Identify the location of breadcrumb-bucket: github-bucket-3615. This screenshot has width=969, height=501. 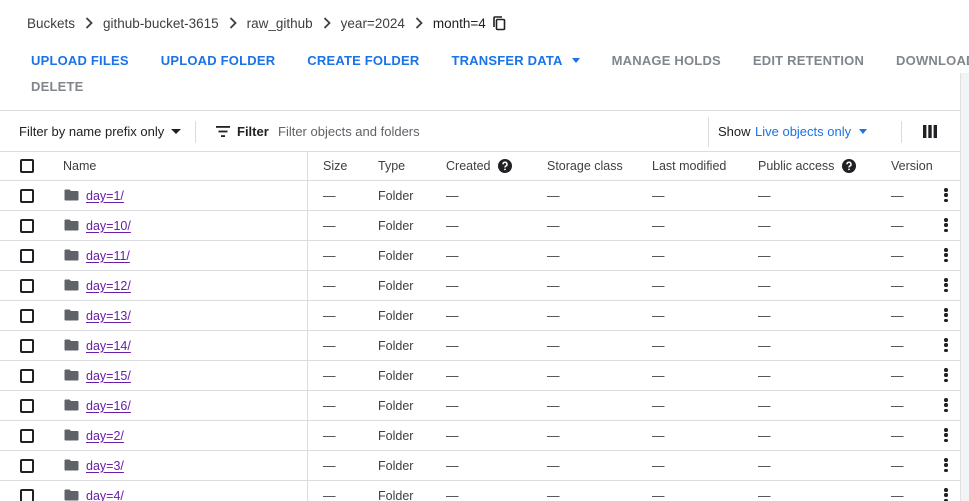
(161, 23).